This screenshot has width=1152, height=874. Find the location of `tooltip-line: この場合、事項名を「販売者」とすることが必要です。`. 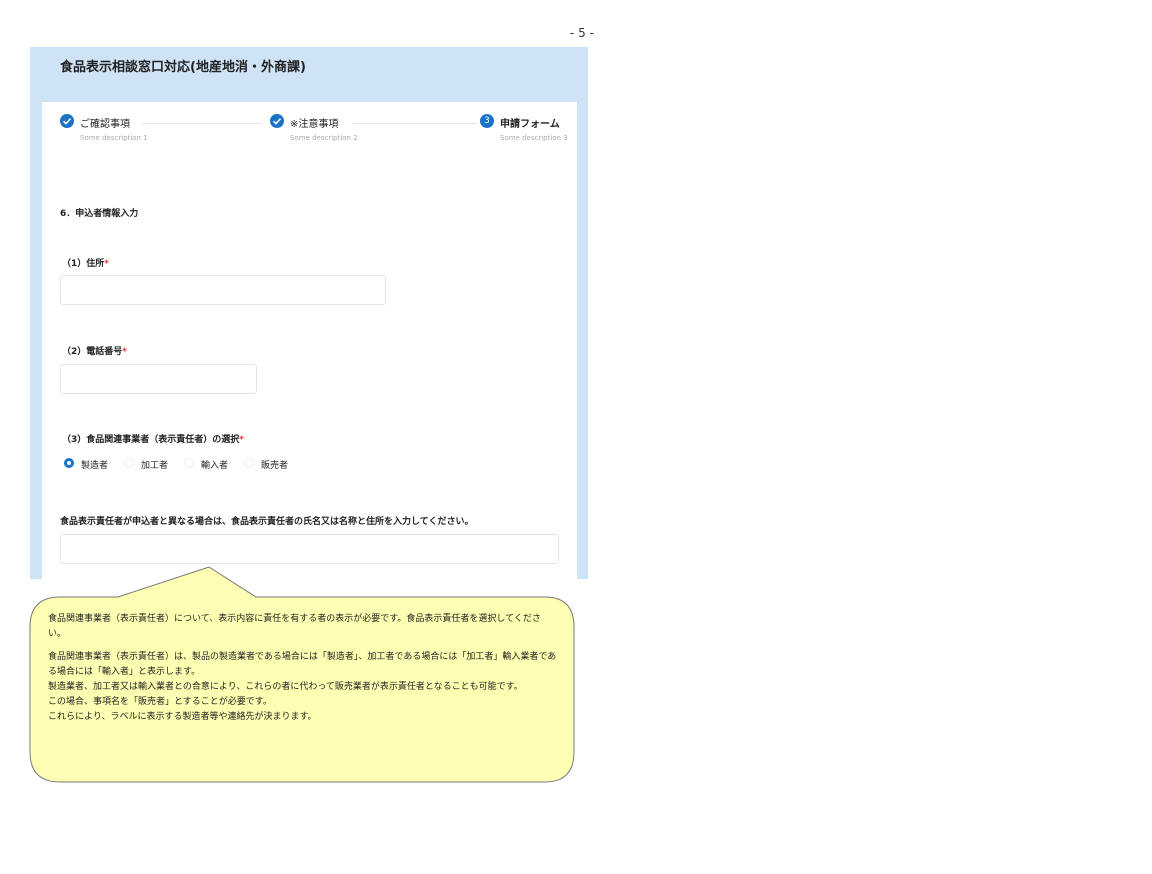

tooltip-line: この場合、事項名を「販売者」とすることが必要です。 is located at coordinates (160, 702).